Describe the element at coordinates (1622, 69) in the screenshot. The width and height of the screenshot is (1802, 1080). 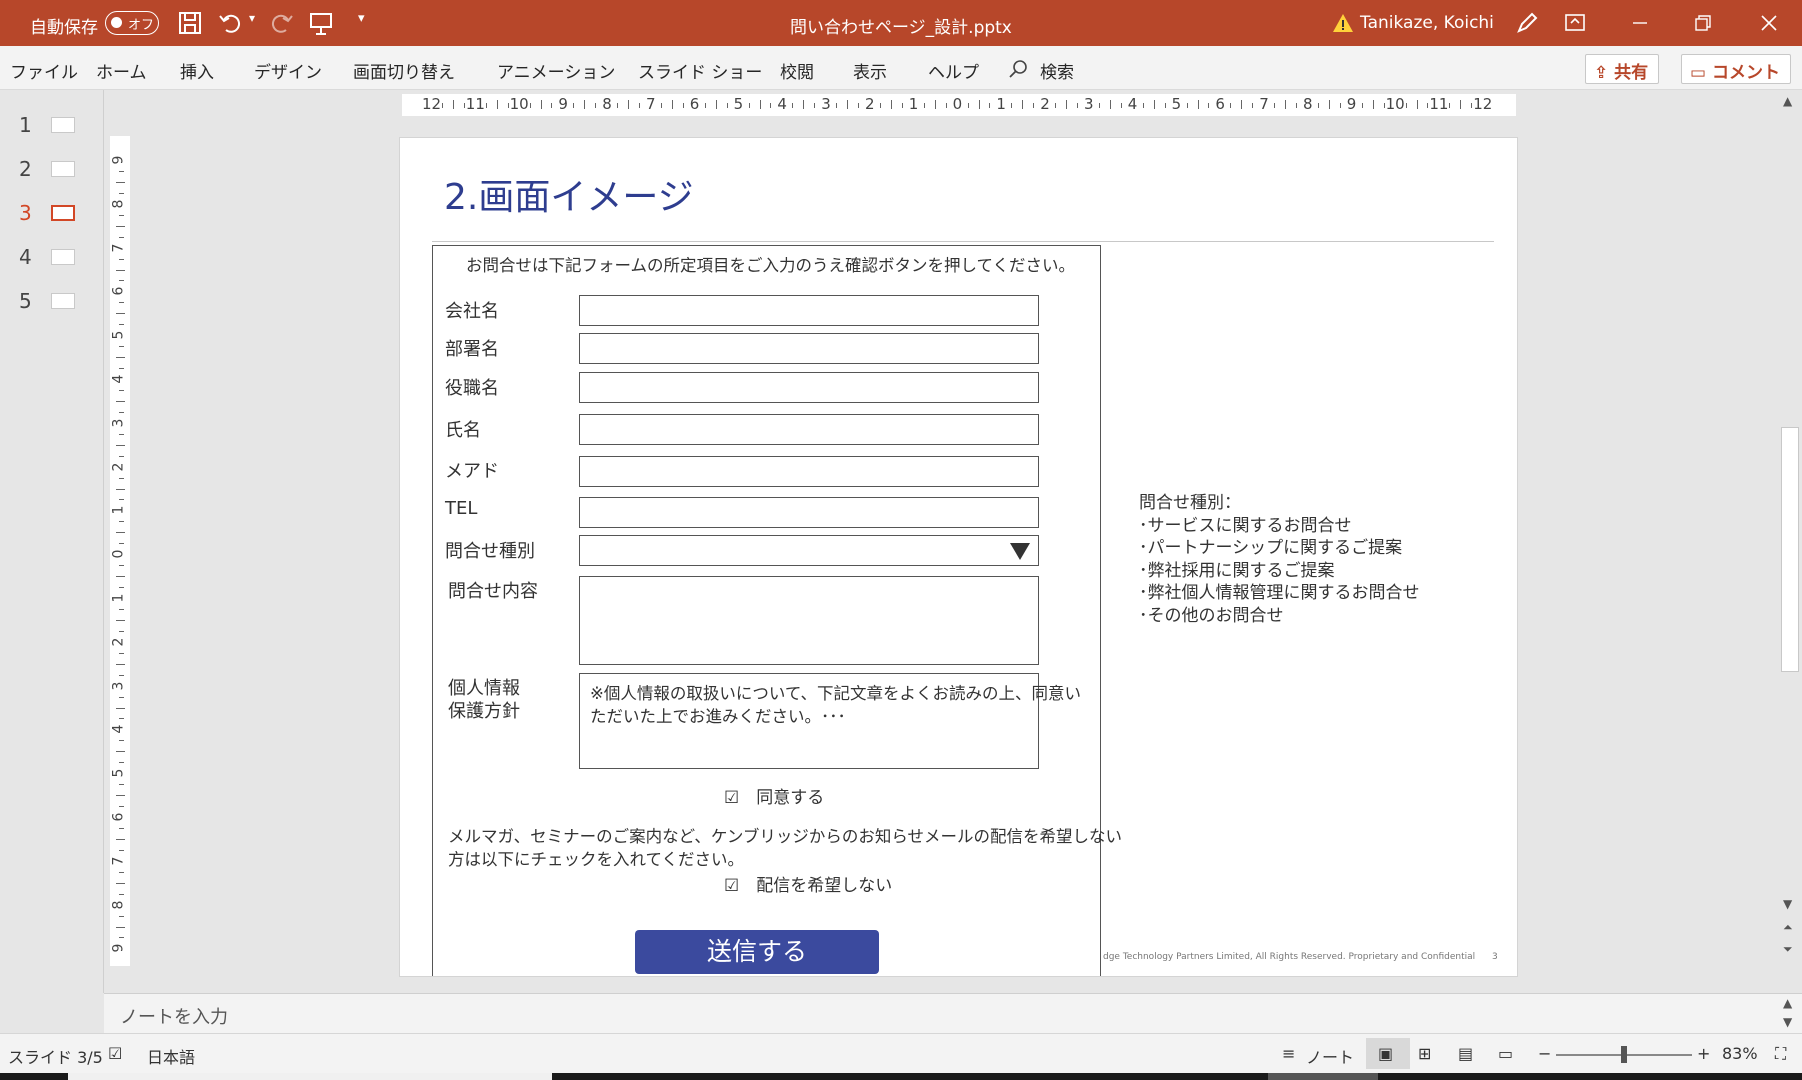
I see `share-button: ⇪ 共有` at that location.